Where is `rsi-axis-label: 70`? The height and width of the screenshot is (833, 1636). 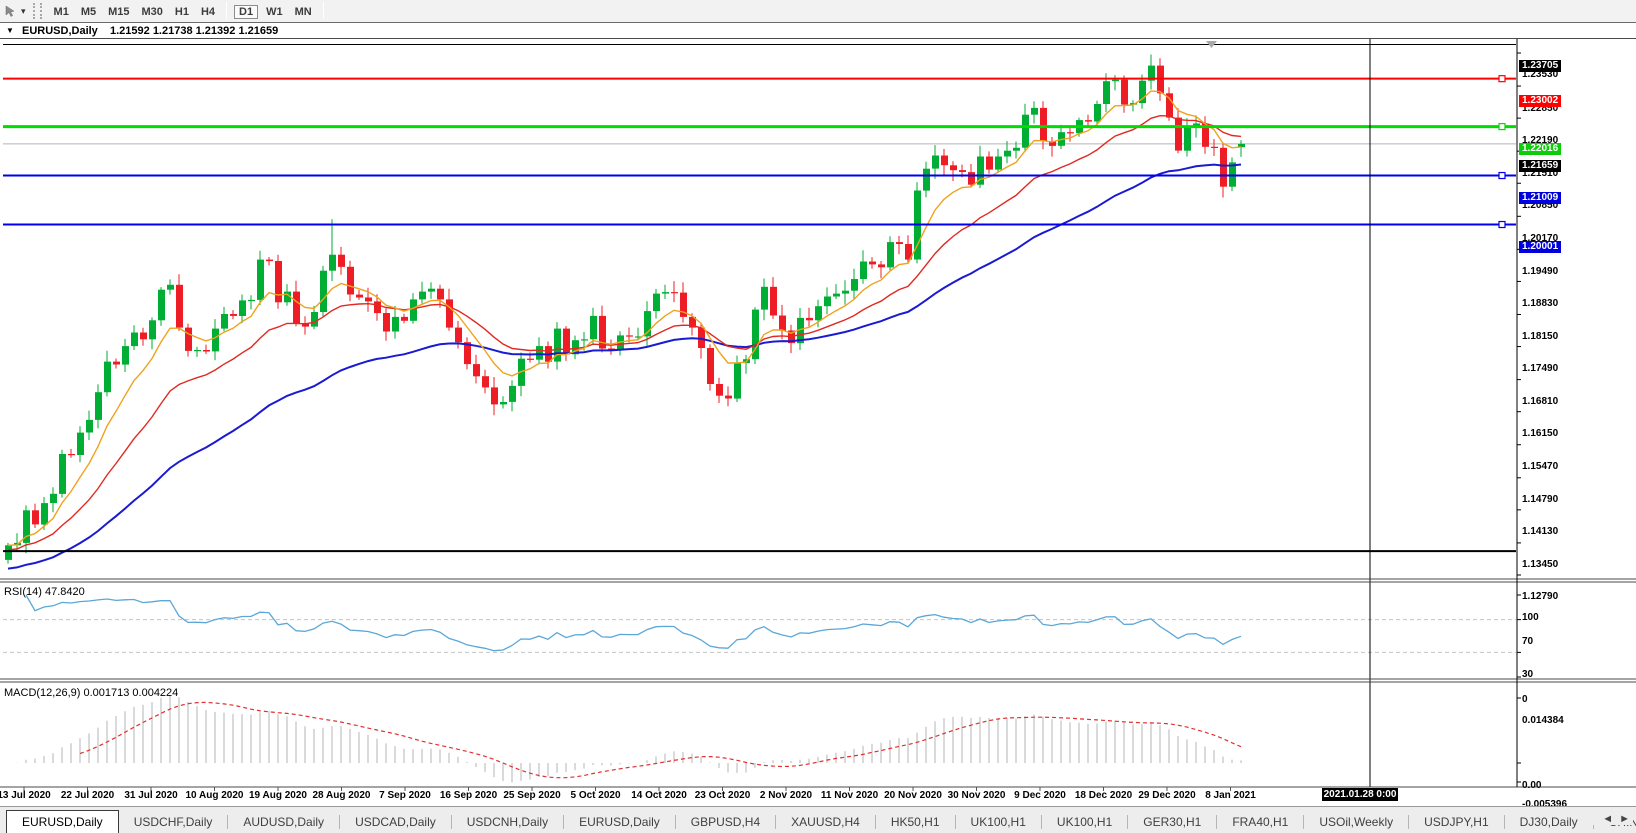
rsi-axis-label: 70 is located at coordinates (1528, 642).